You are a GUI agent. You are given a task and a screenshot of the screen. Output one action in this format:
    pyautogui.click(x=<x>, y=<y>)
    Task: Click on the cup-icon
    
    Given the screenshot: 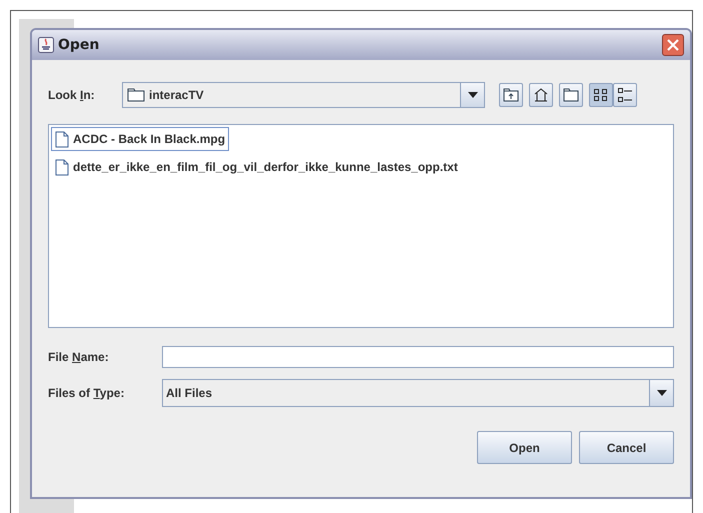 What is the action you would take?
    pyautogui.click(x=46, y=45)
    